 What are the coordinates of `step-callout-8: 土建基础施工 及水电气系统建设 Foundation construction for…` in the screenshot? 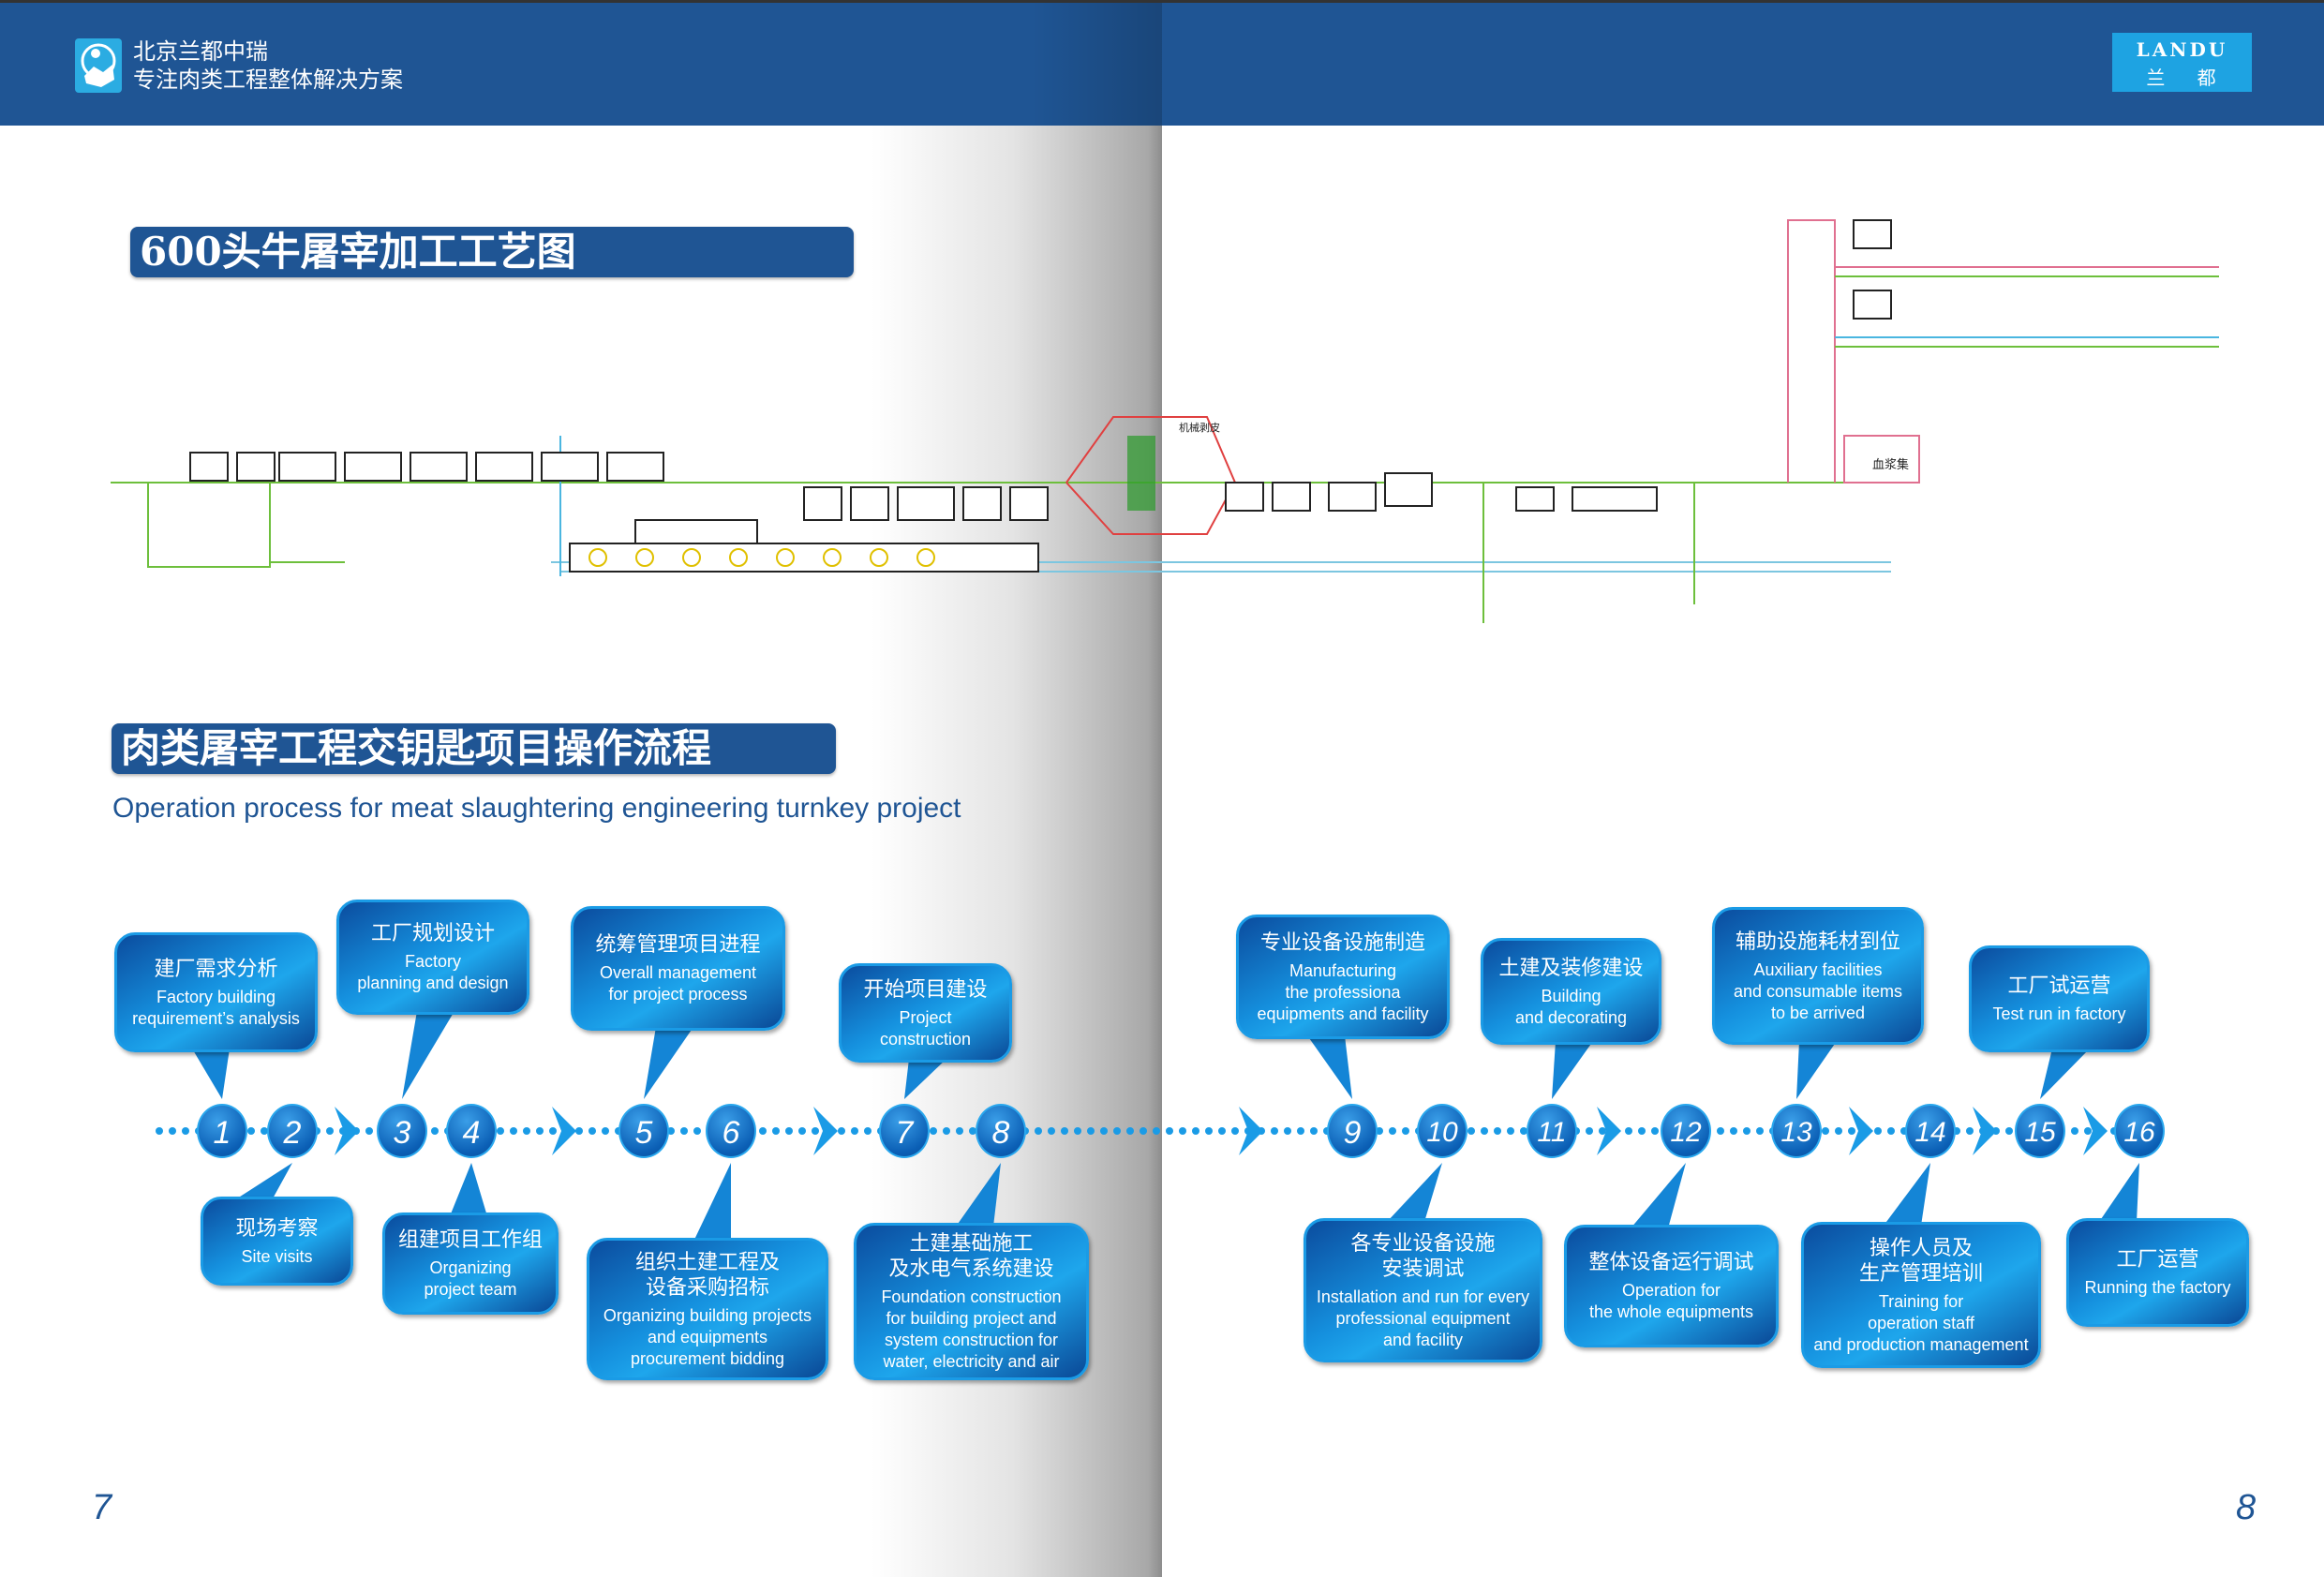 It's located at (971, 1301).